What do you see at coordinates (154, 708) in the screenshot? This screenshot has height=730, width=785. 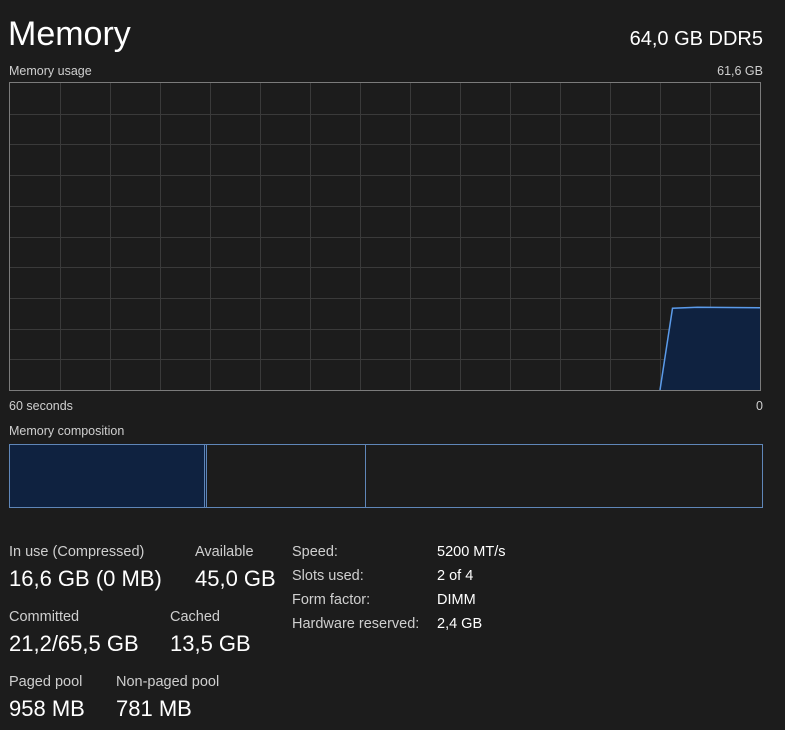 I see `non-paged-pool-value: 781 MB` at bounding box center [154, 708].